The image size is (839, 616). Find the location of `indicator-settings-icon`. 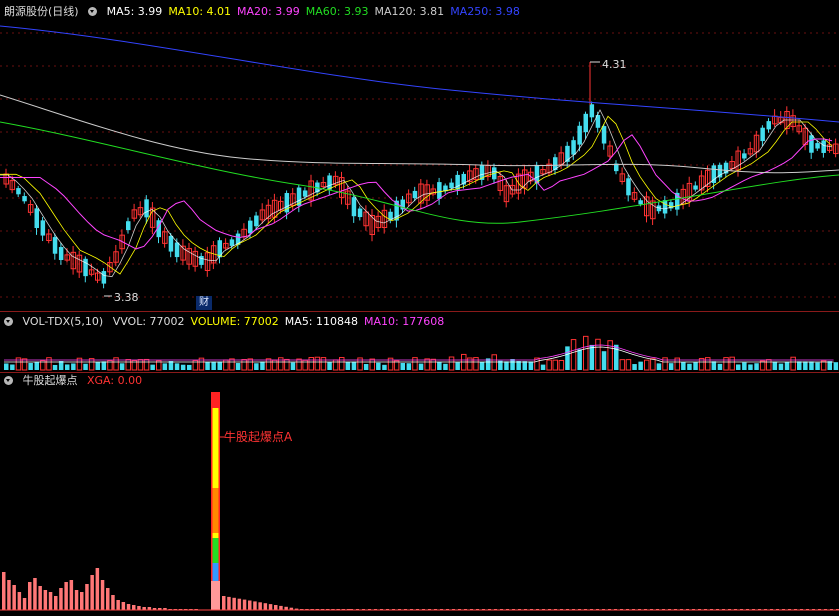

indicator-settings-icon is located at coordinates (8, 380).